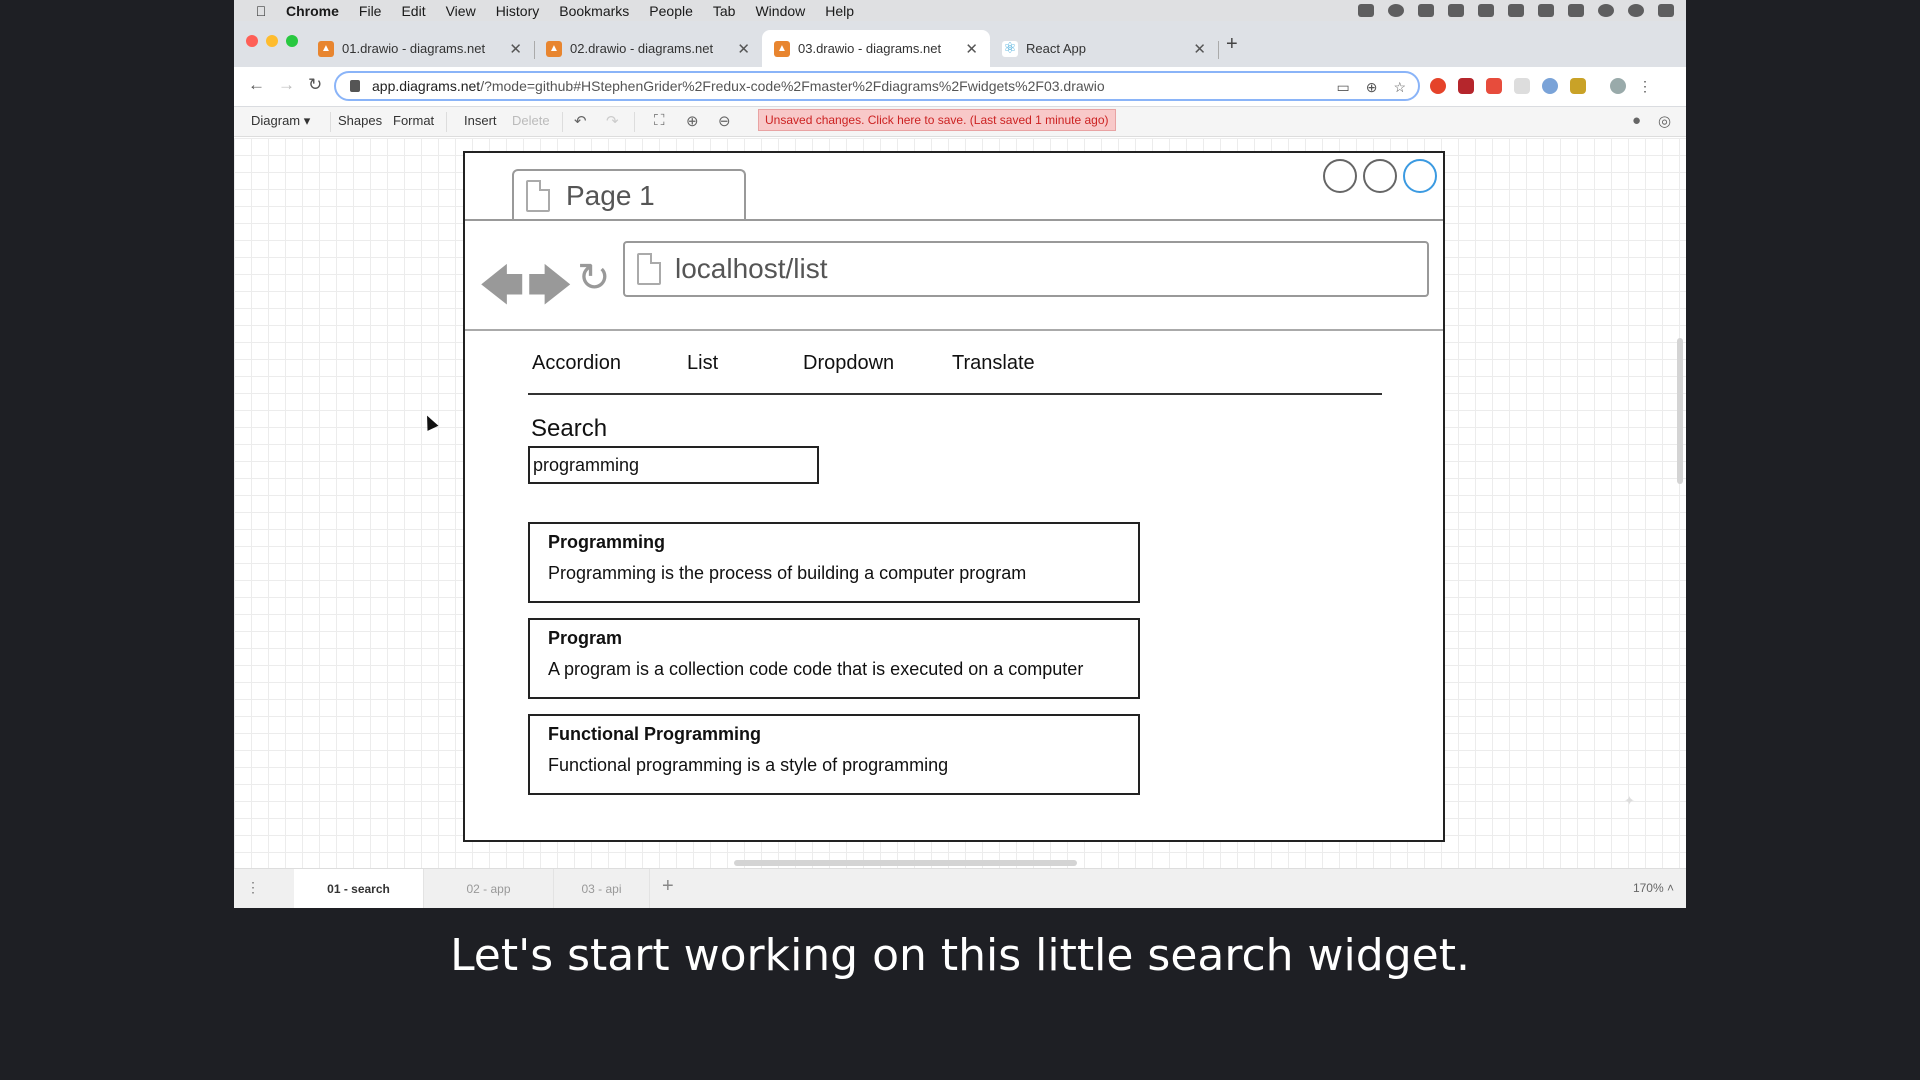 The height and width of the screenshot is (1080, 1920). What do you see at coordinates (256, 85) in the screenshot?
I see `back-icon: ←` at bounding box center [256, 85].